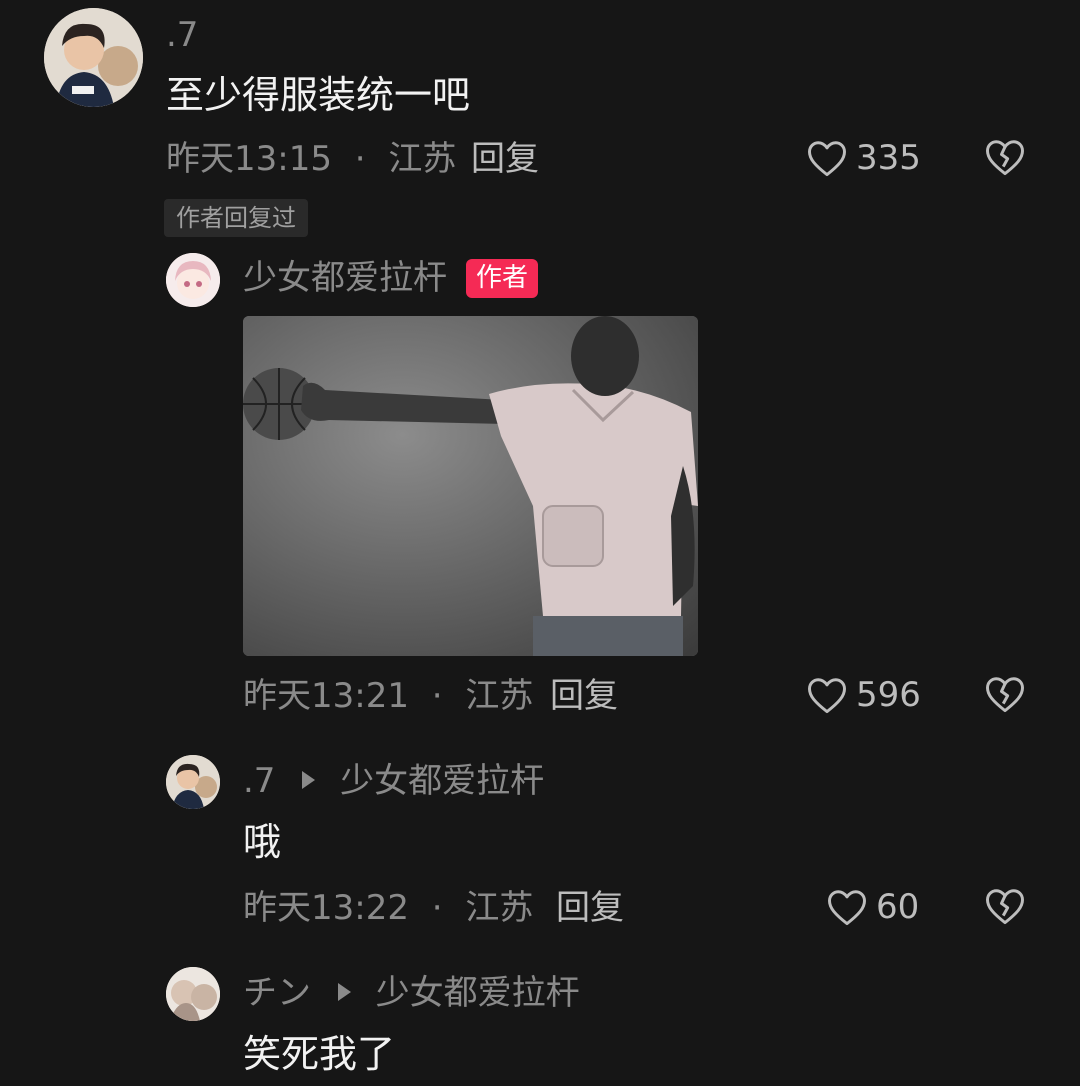 Image resolution: width=1080 pixels, height=1086 pixels. Describe the element at coordinates (249, 159) in the screenshot. I see `comment-time: 昨天13:15` at that location.